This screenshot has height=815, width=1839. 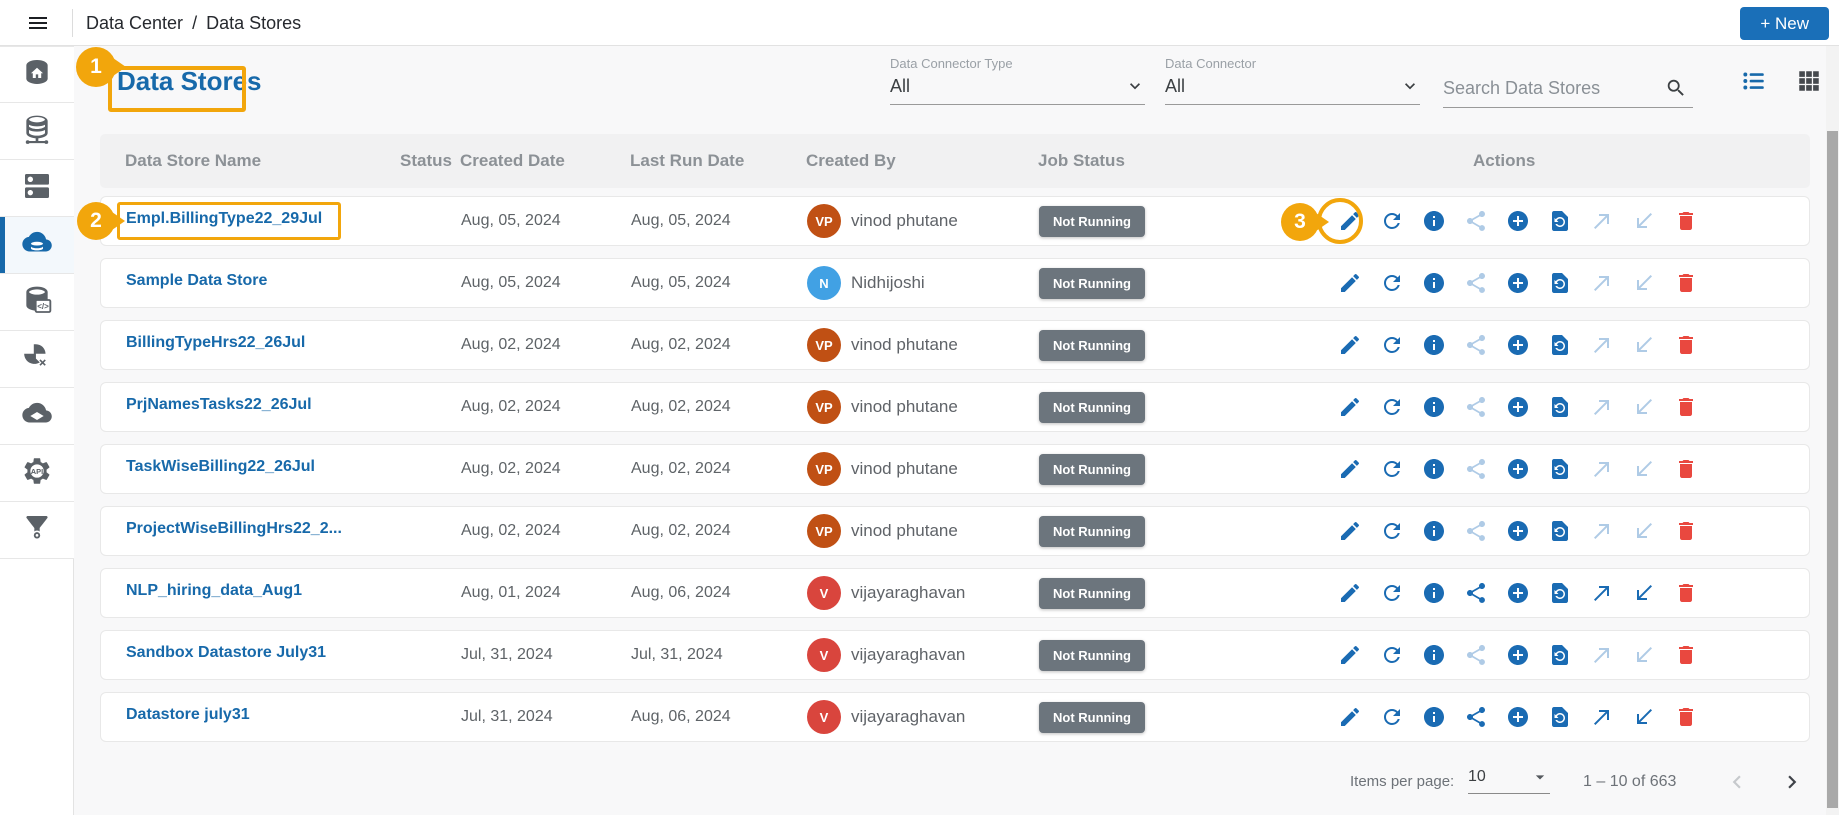 I want to click on sidebar-item-data-funnel, so click(x=37, y=530).